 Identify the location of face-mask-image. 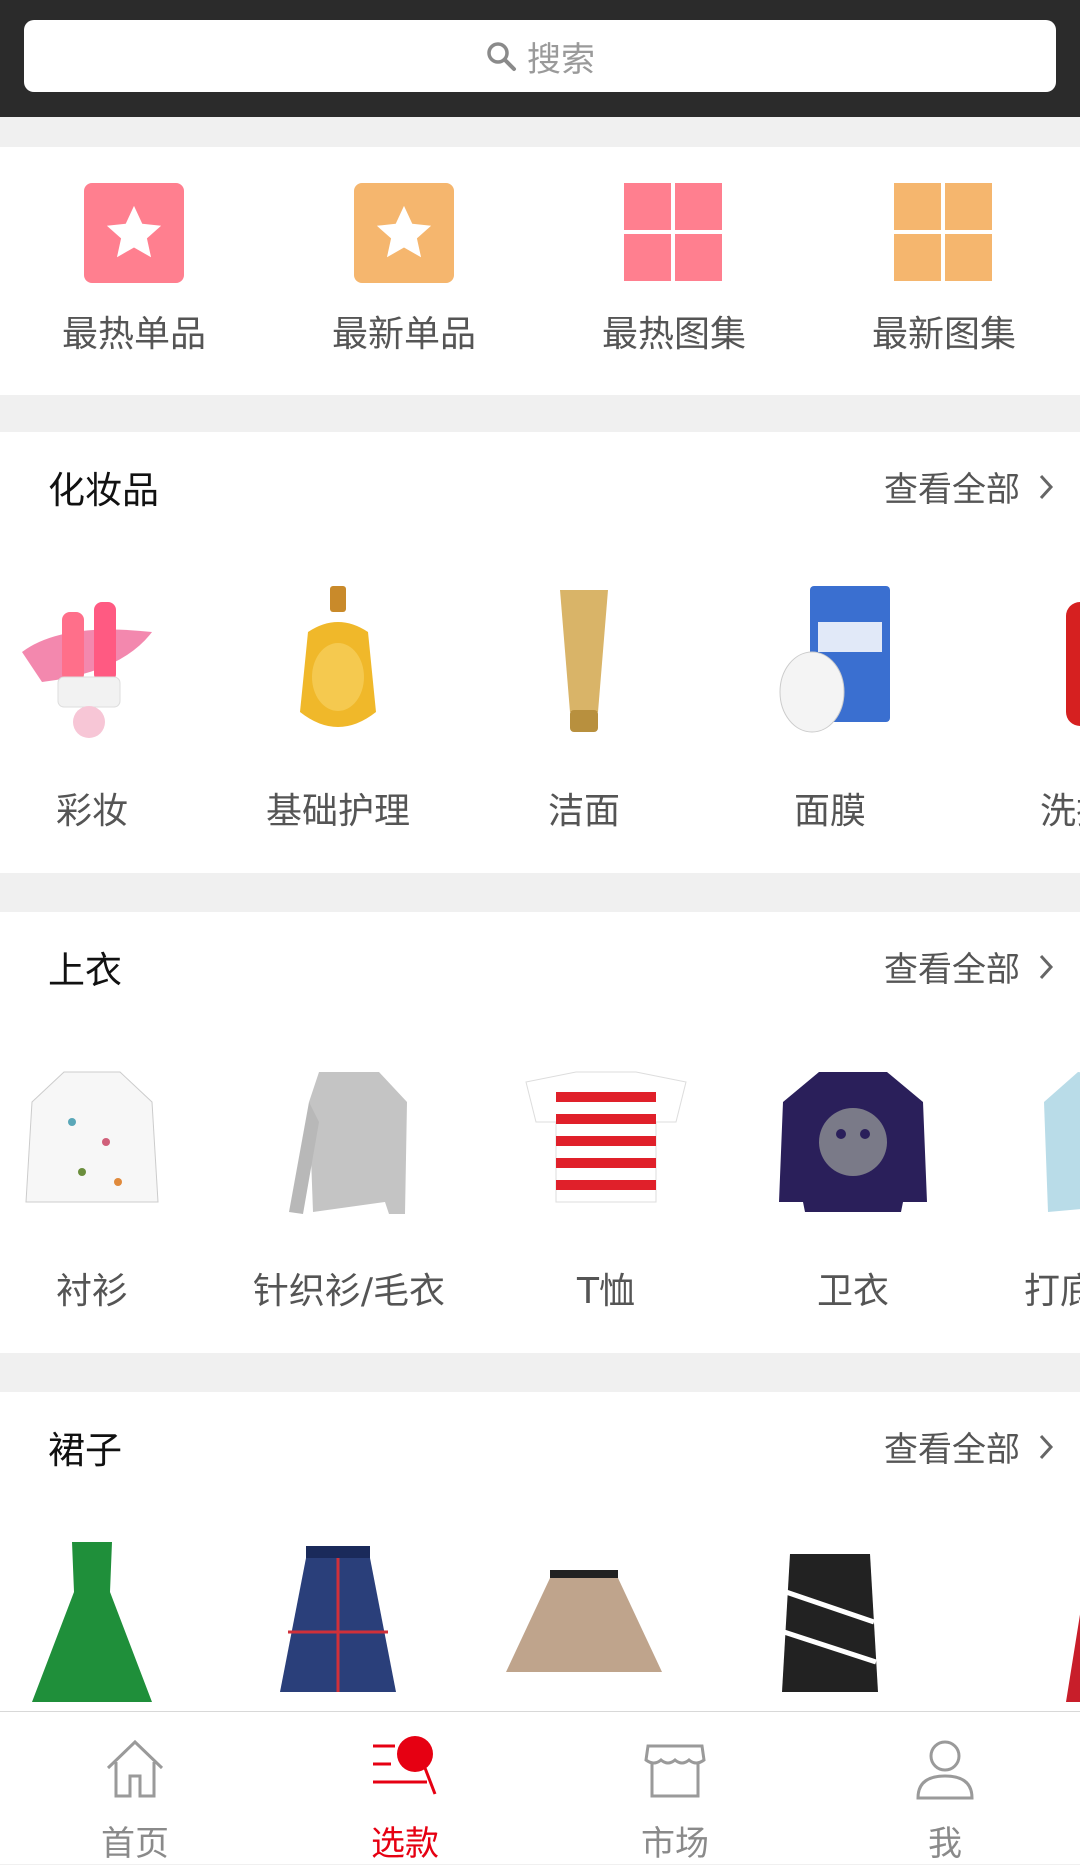
(830, 662).